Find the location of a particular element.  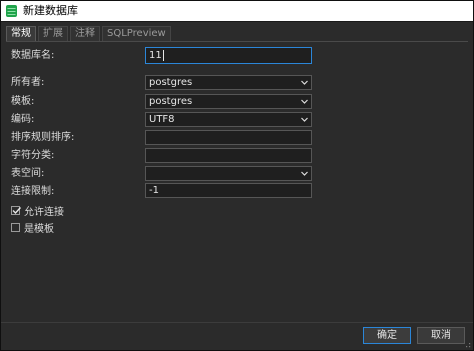

text-caret is located at coordinates (163, 55).